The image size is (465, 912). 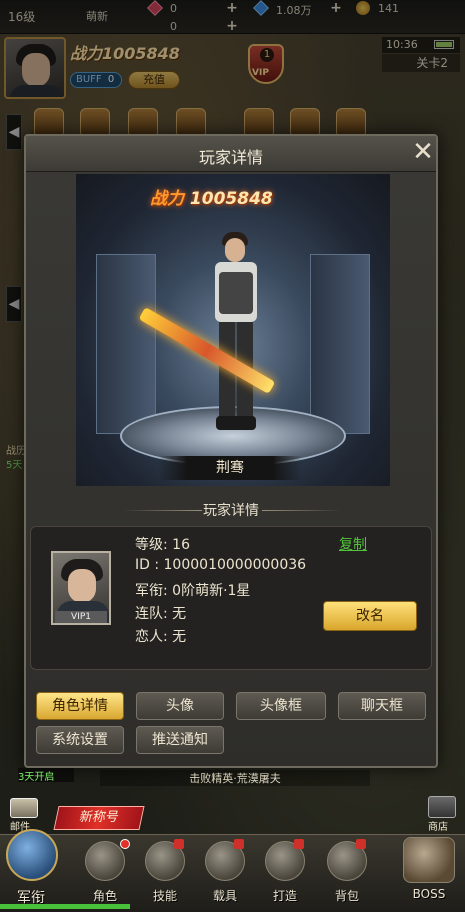 I want to click on tab-chat-frame: 聊天框, so click(x=382, y=706).